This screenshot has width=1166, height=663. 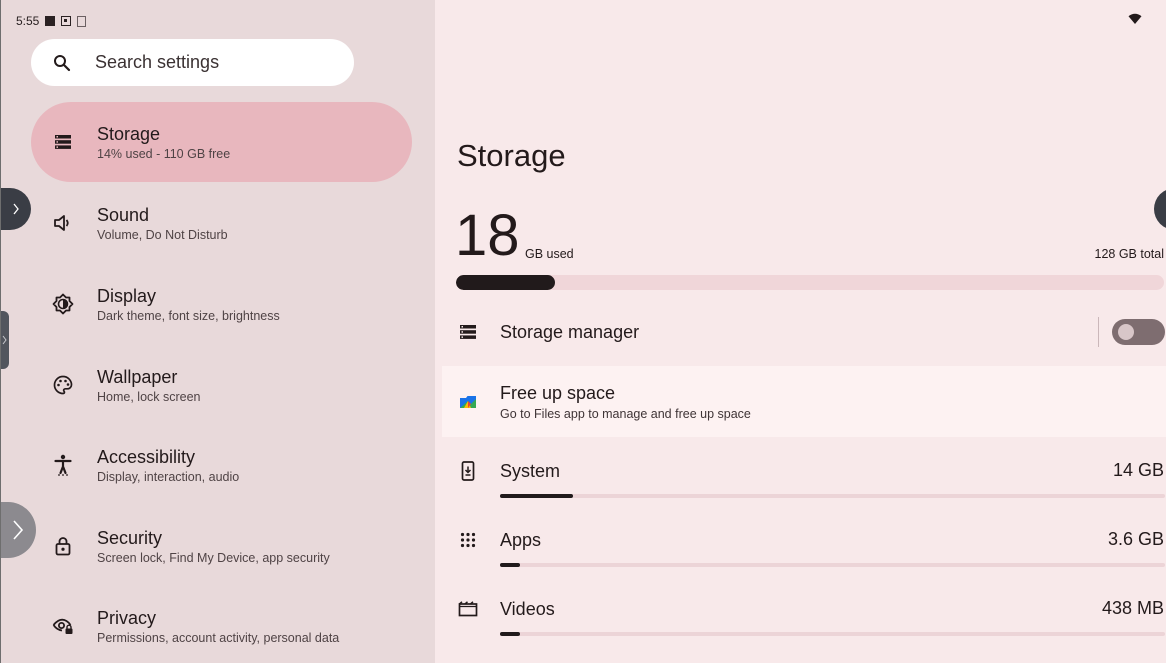 I want to click on status-bar-left: 5:55, so click(x=51, y=21).